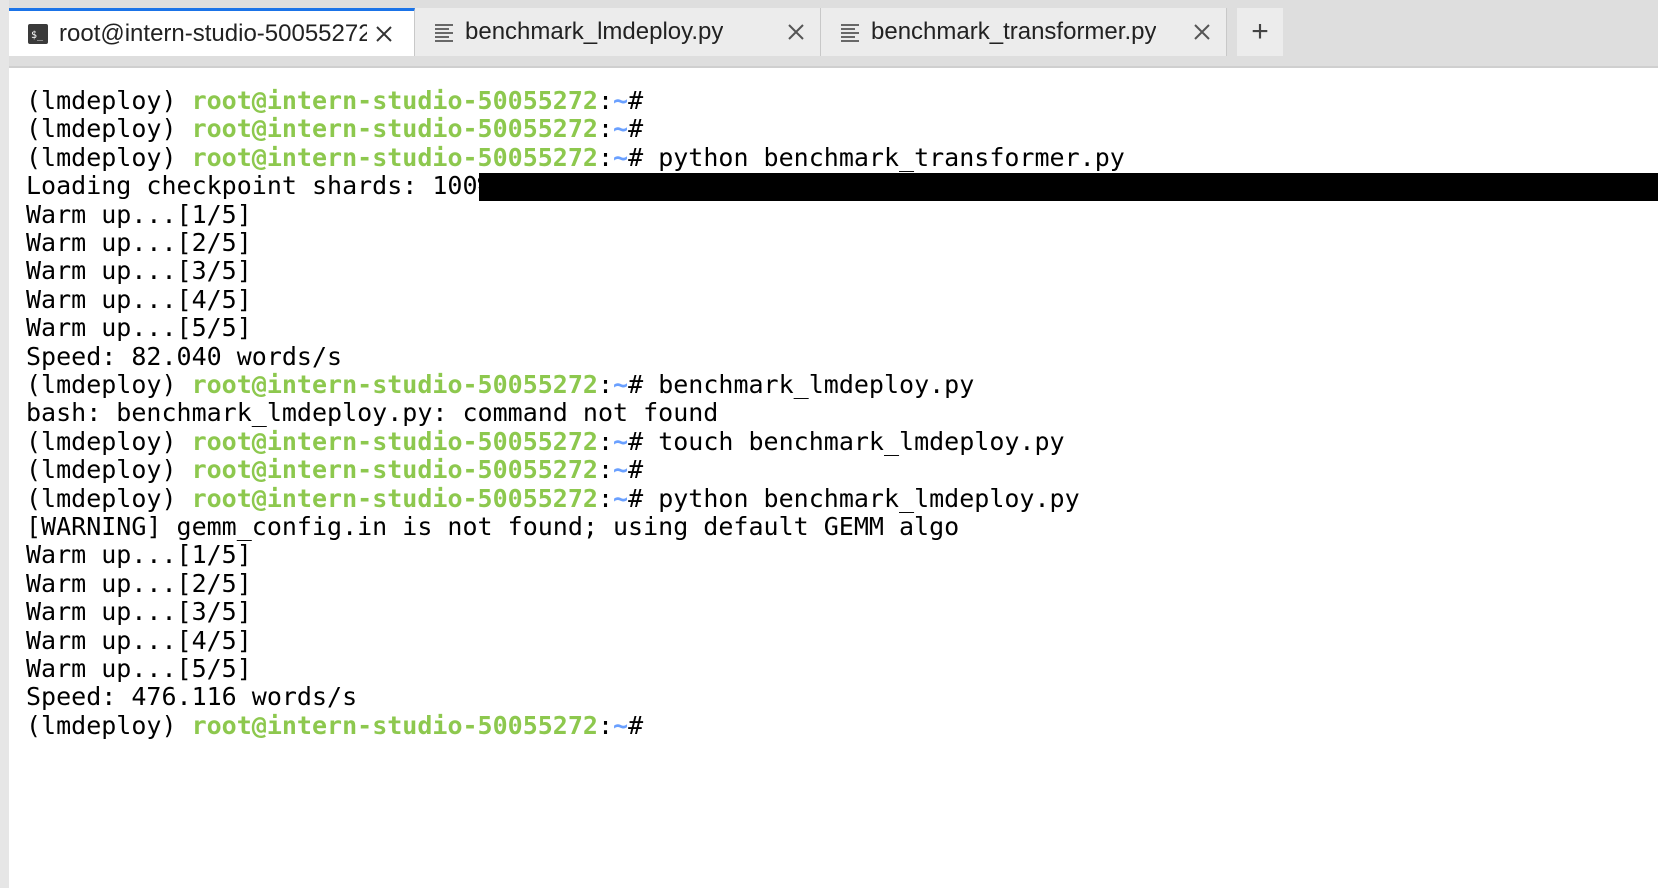 The image size is (1658, 888). What do you see at coordinates (184, 356) in the screenshot?
I see `output-line: Speed: 82.040 words/s` at bounding box center [184, 356].